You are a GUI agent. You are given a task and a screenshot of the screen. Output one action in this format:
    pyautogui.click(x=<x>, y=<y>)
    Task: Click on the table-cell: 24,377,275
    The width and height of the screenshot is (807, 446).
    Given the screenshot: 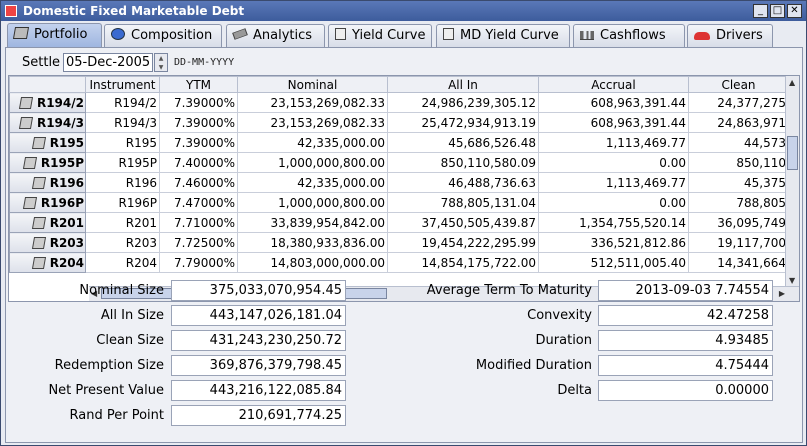 What is the action you would take?
    pyautogui.click(x=738, y=102)
    